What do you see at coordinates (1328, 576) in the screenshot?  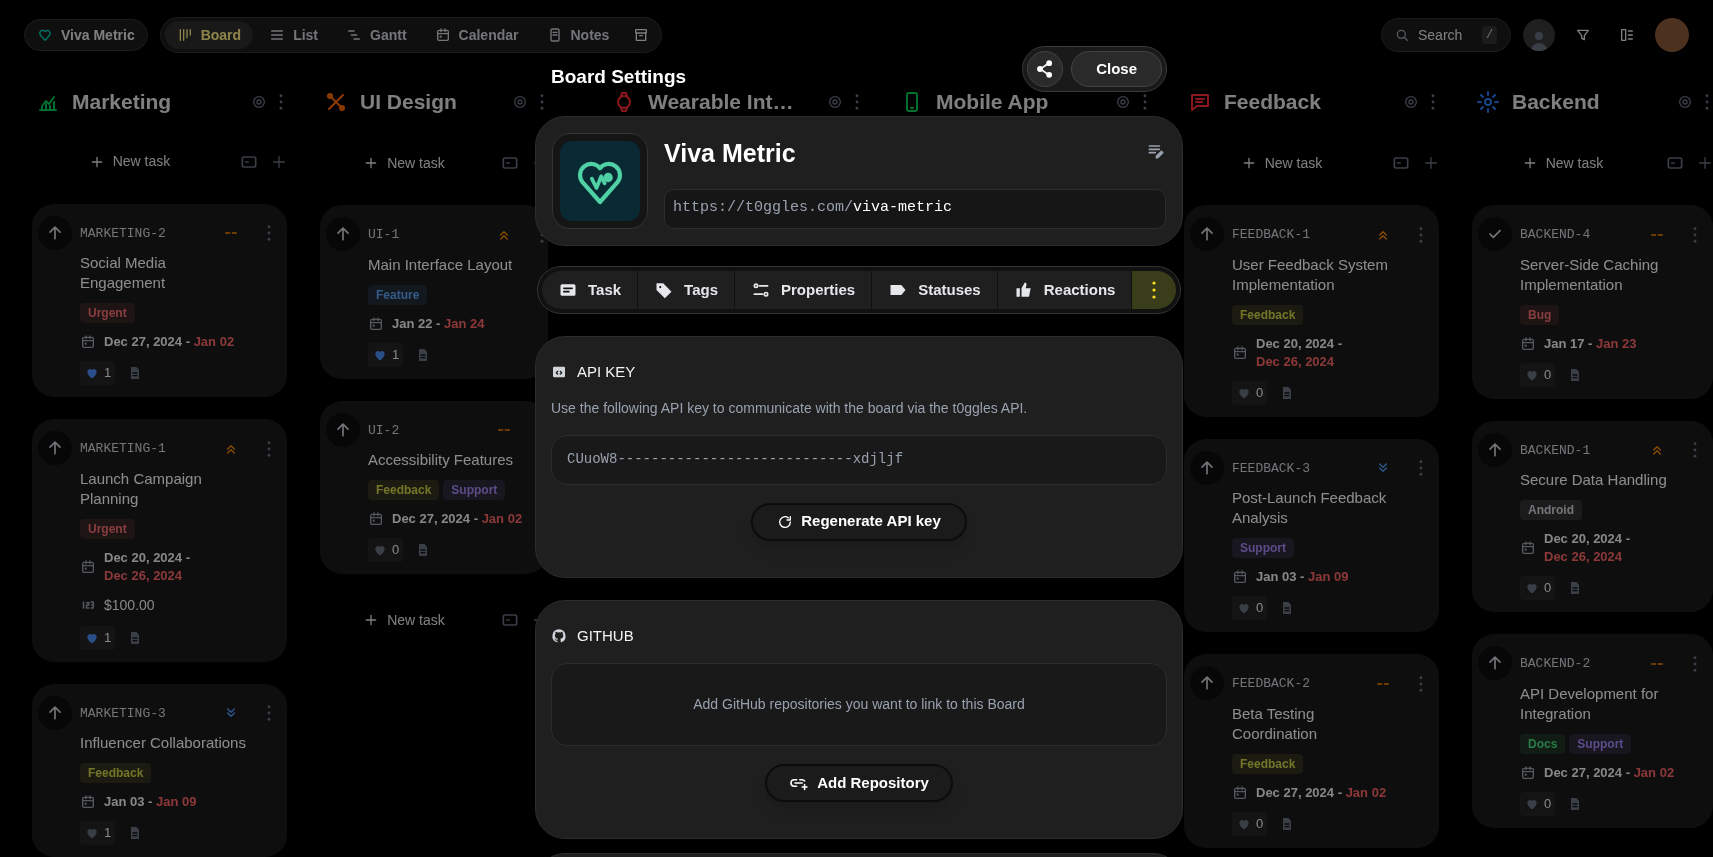 I see `due-date: Jan 09` at bounding box center [1328, 576].